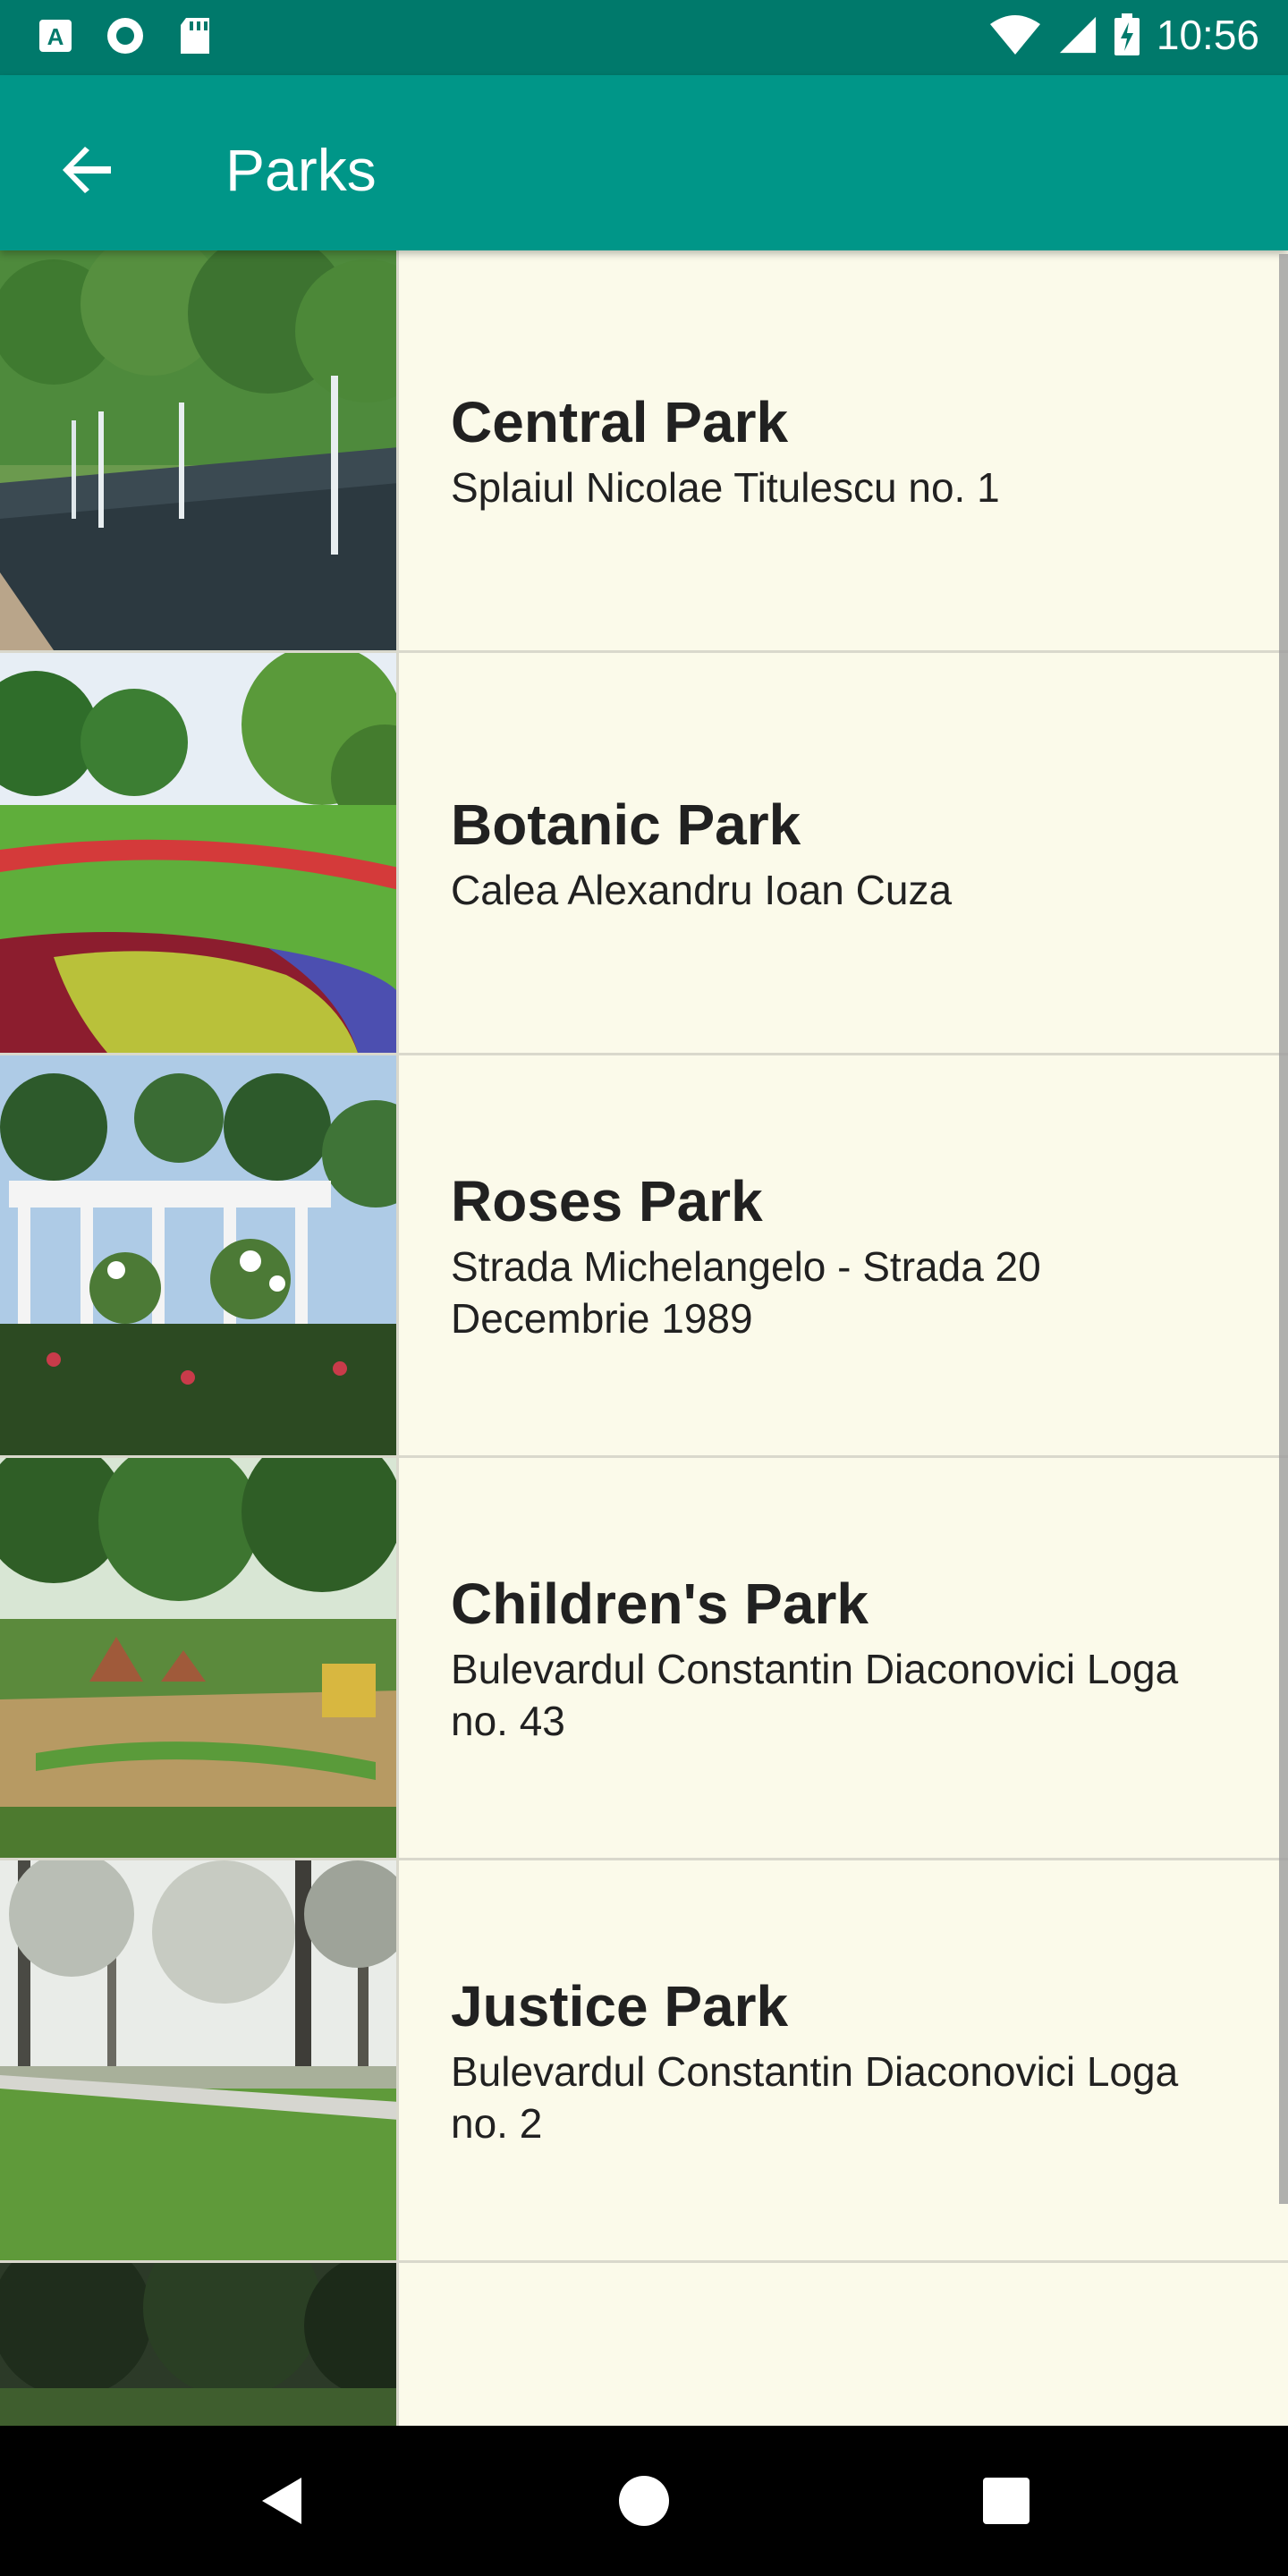 The height and width of the screenshot is (2576, 1288). I want to click on battery-charging-icon, so click(1127, 34).